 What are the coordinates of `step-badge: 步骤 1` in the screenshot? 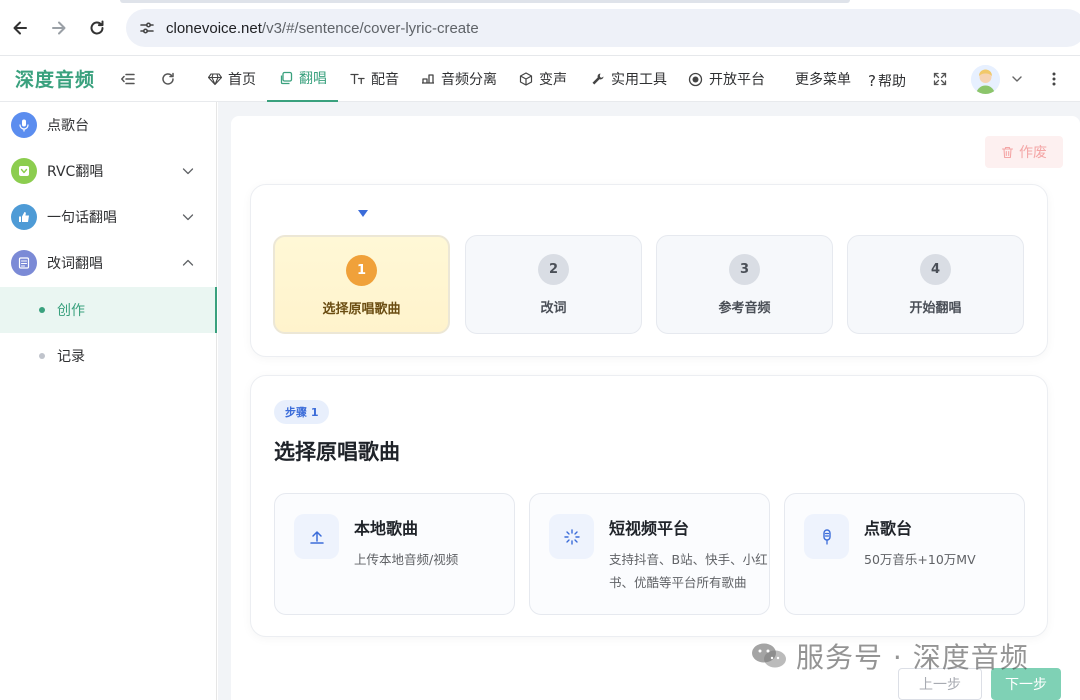 It's located at (302, 412).